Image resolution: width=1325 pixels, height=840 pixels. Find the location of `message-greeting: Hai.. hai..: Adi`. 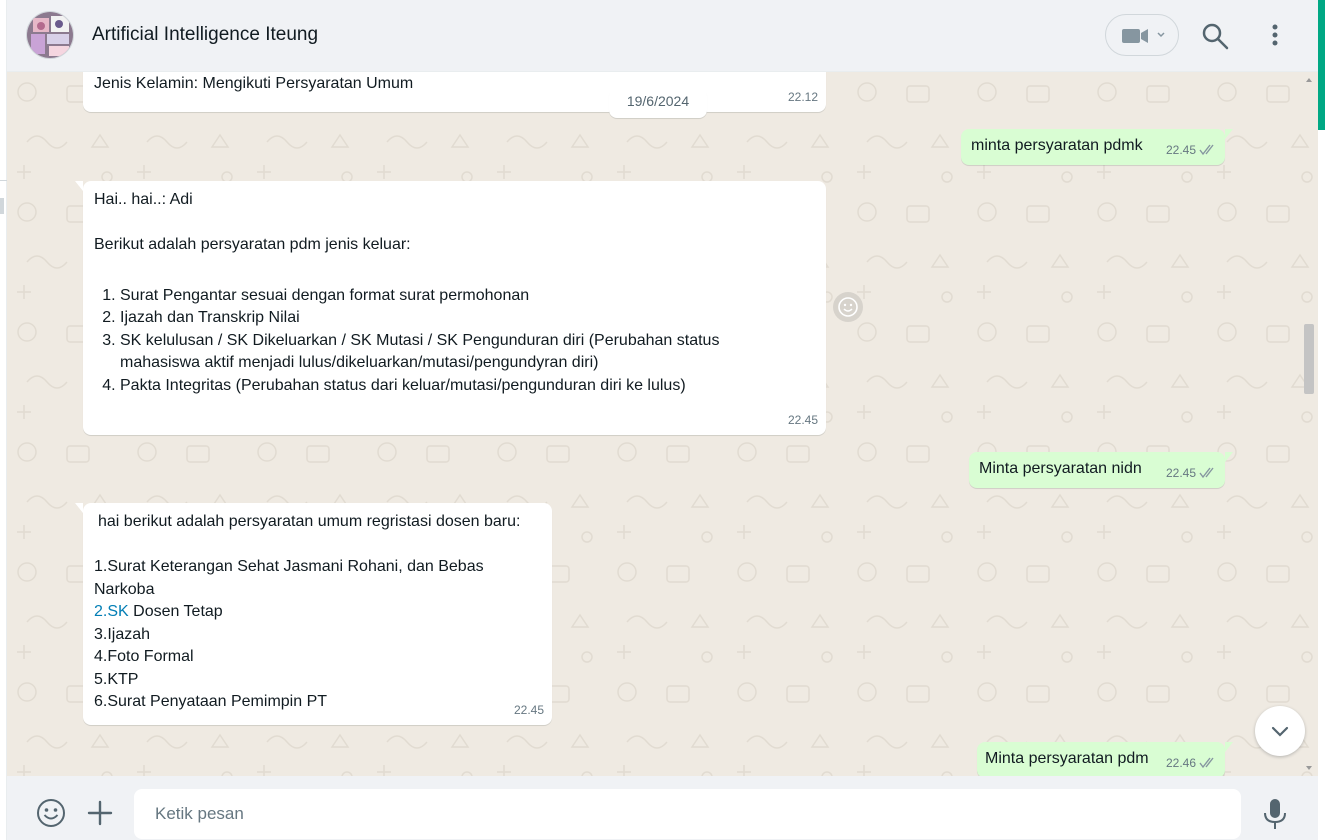

message-greeting: Hai.. hai..: Adi is located at coordinates (143, 199).